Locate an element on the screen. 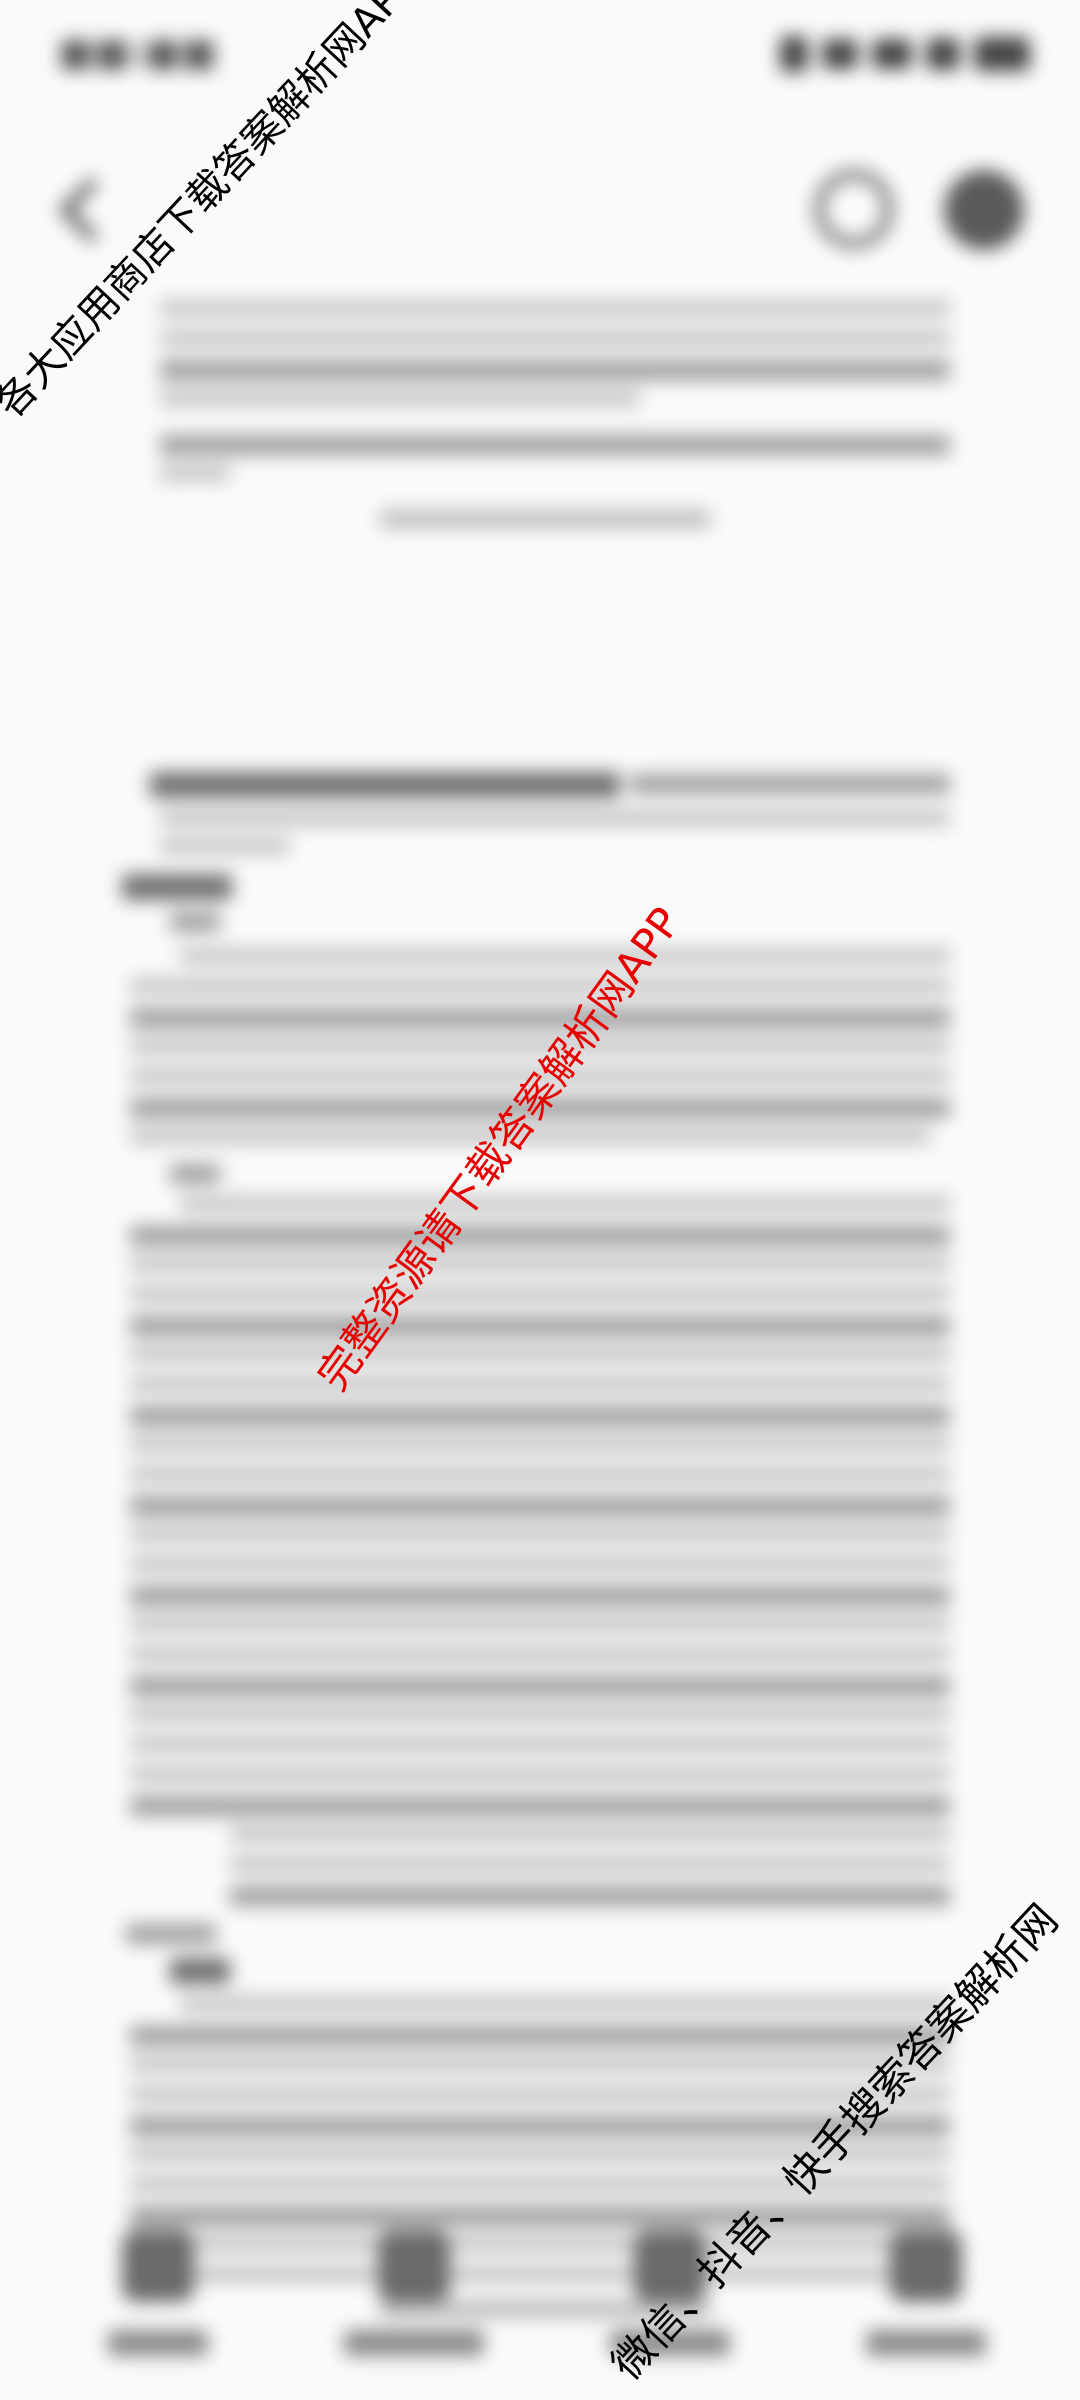 The image size is (1080, 2400). nav-item-4-icon is located at coordinates (926, 2266).